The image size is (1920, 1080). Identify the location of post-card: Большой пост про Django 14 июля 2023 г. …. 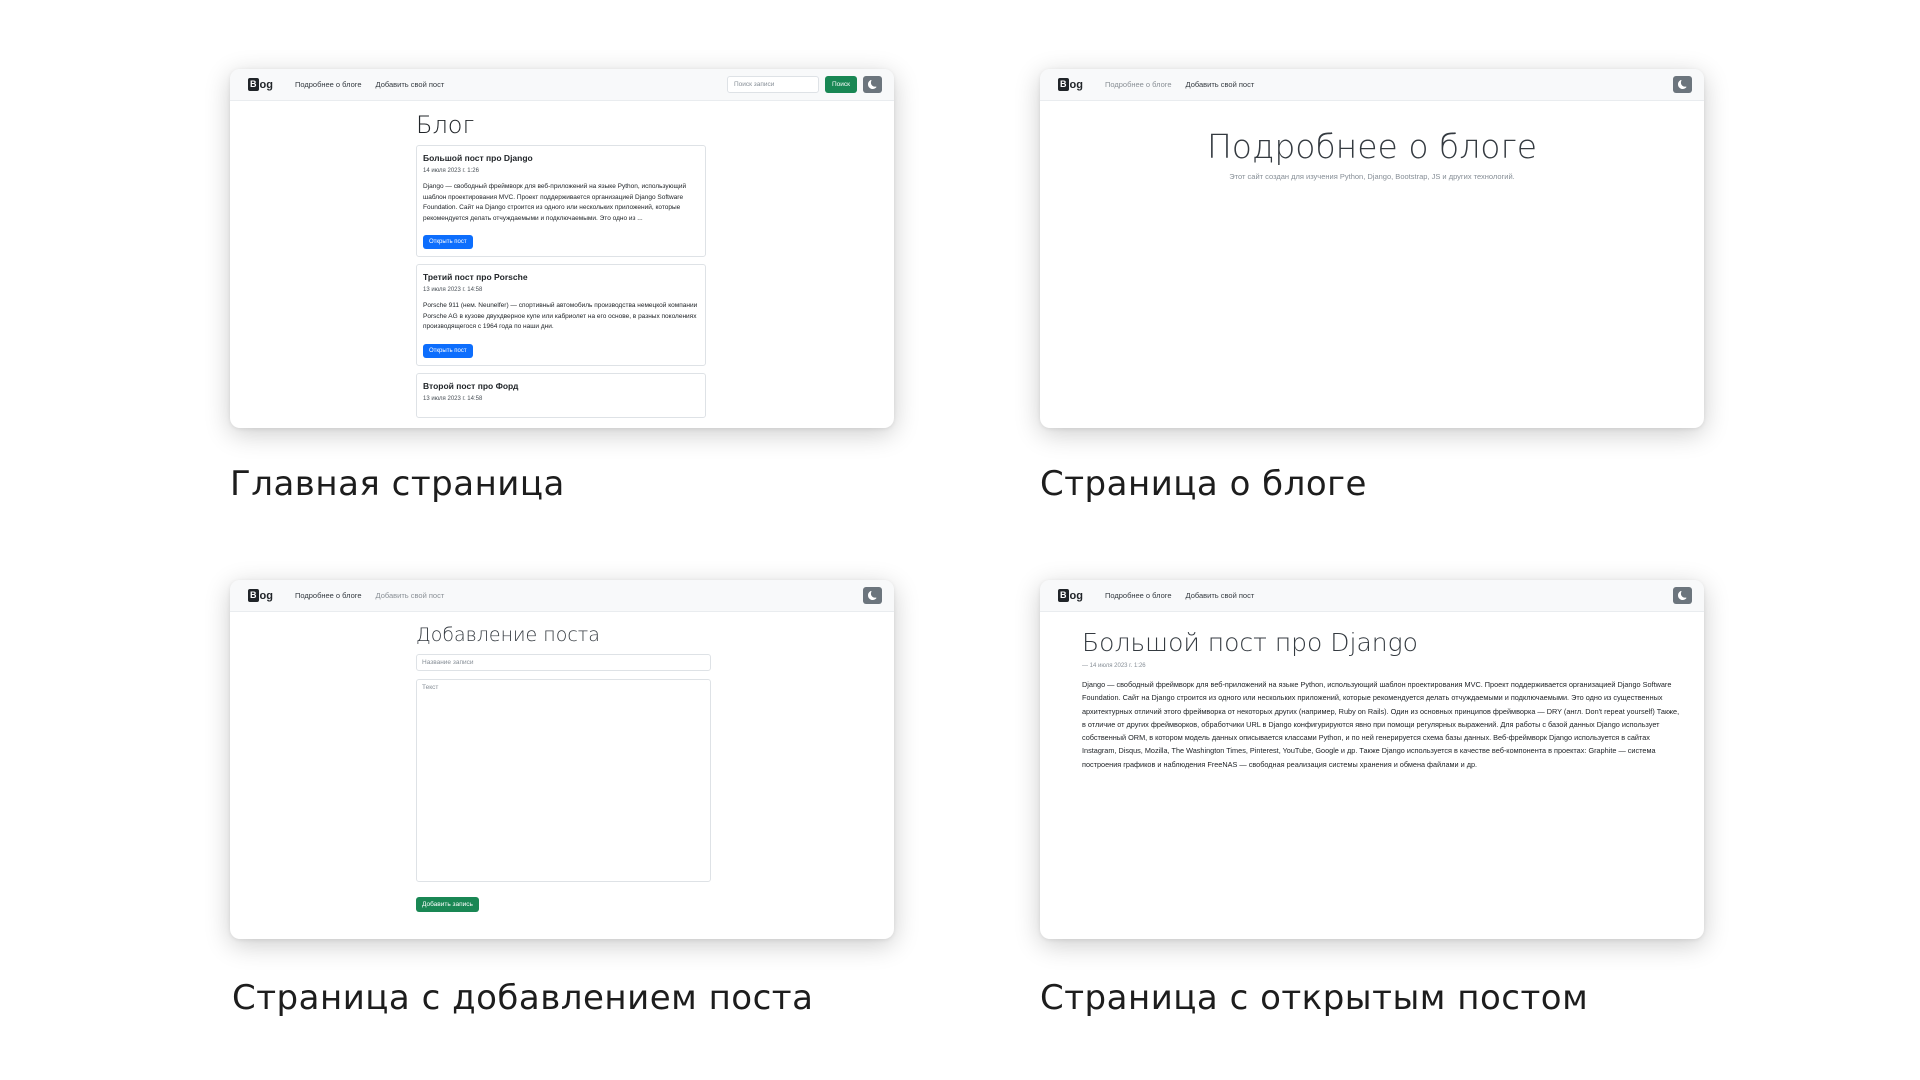
(561, 201).